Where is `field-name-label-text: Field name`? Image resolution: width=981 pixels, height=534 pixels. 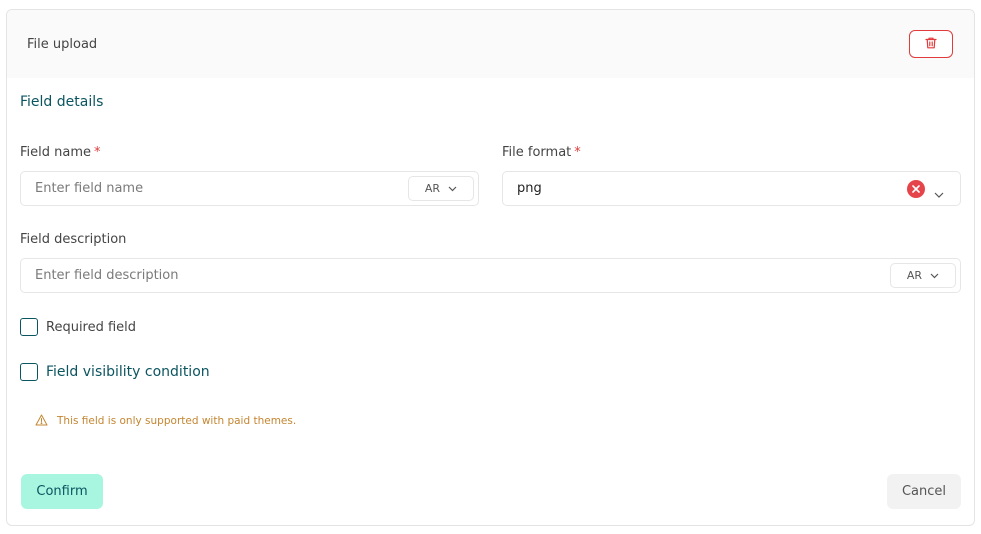 field-name-label-text: Field name is located at coordinates (56, 152).